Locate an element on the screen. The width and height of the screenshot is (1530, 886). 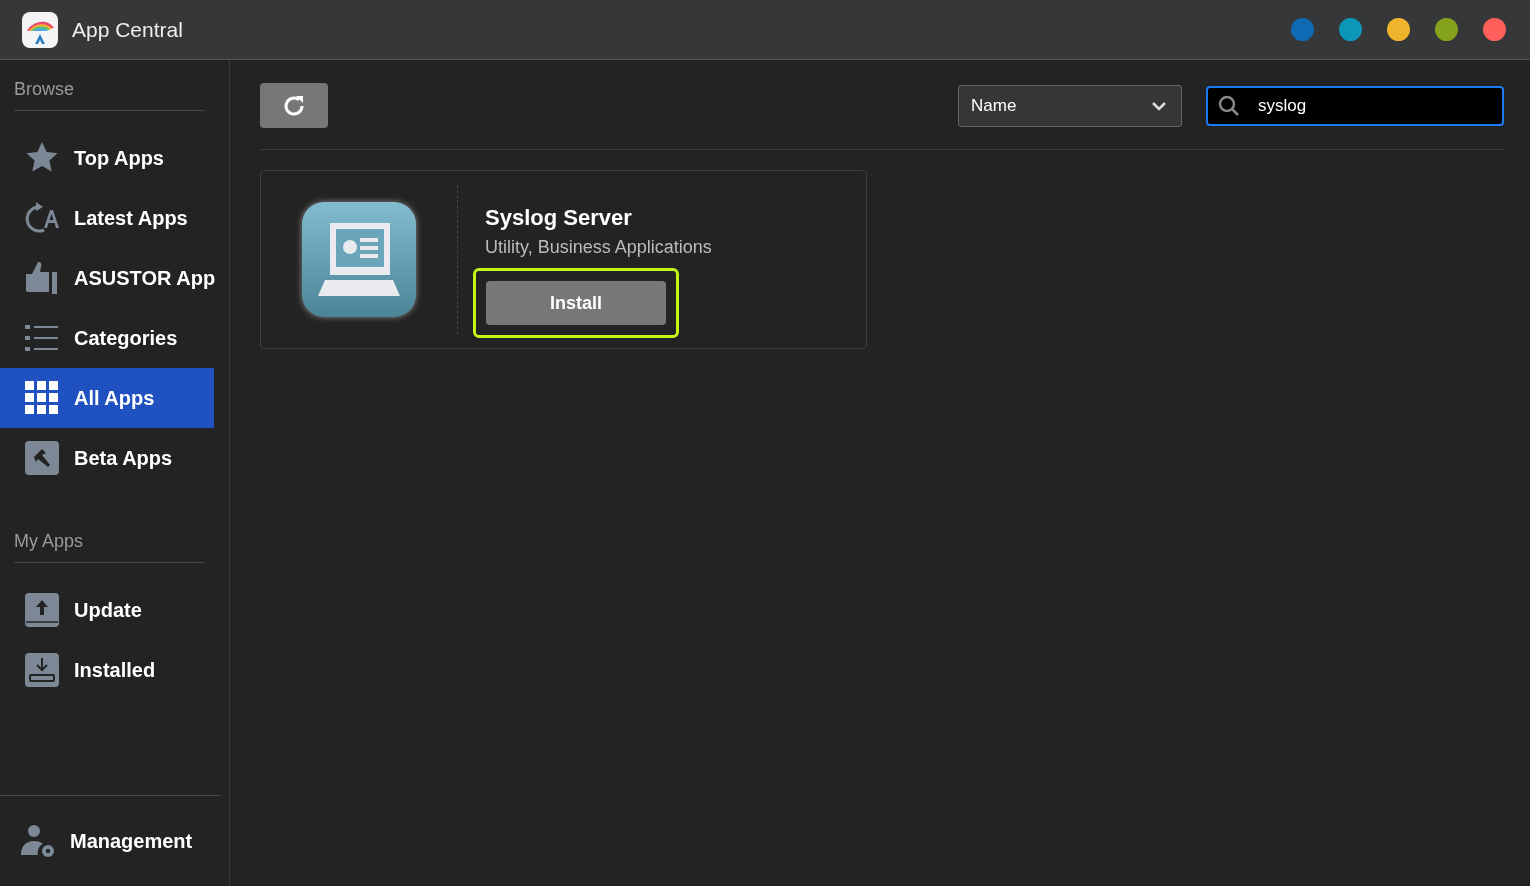
search-icon is located at coordinates (1229, 105).